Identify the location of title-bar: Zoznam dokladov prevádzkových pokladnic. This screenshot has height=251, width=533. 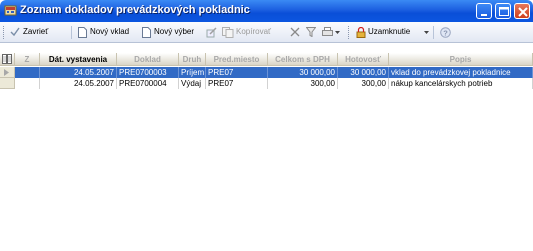
(266, 11).